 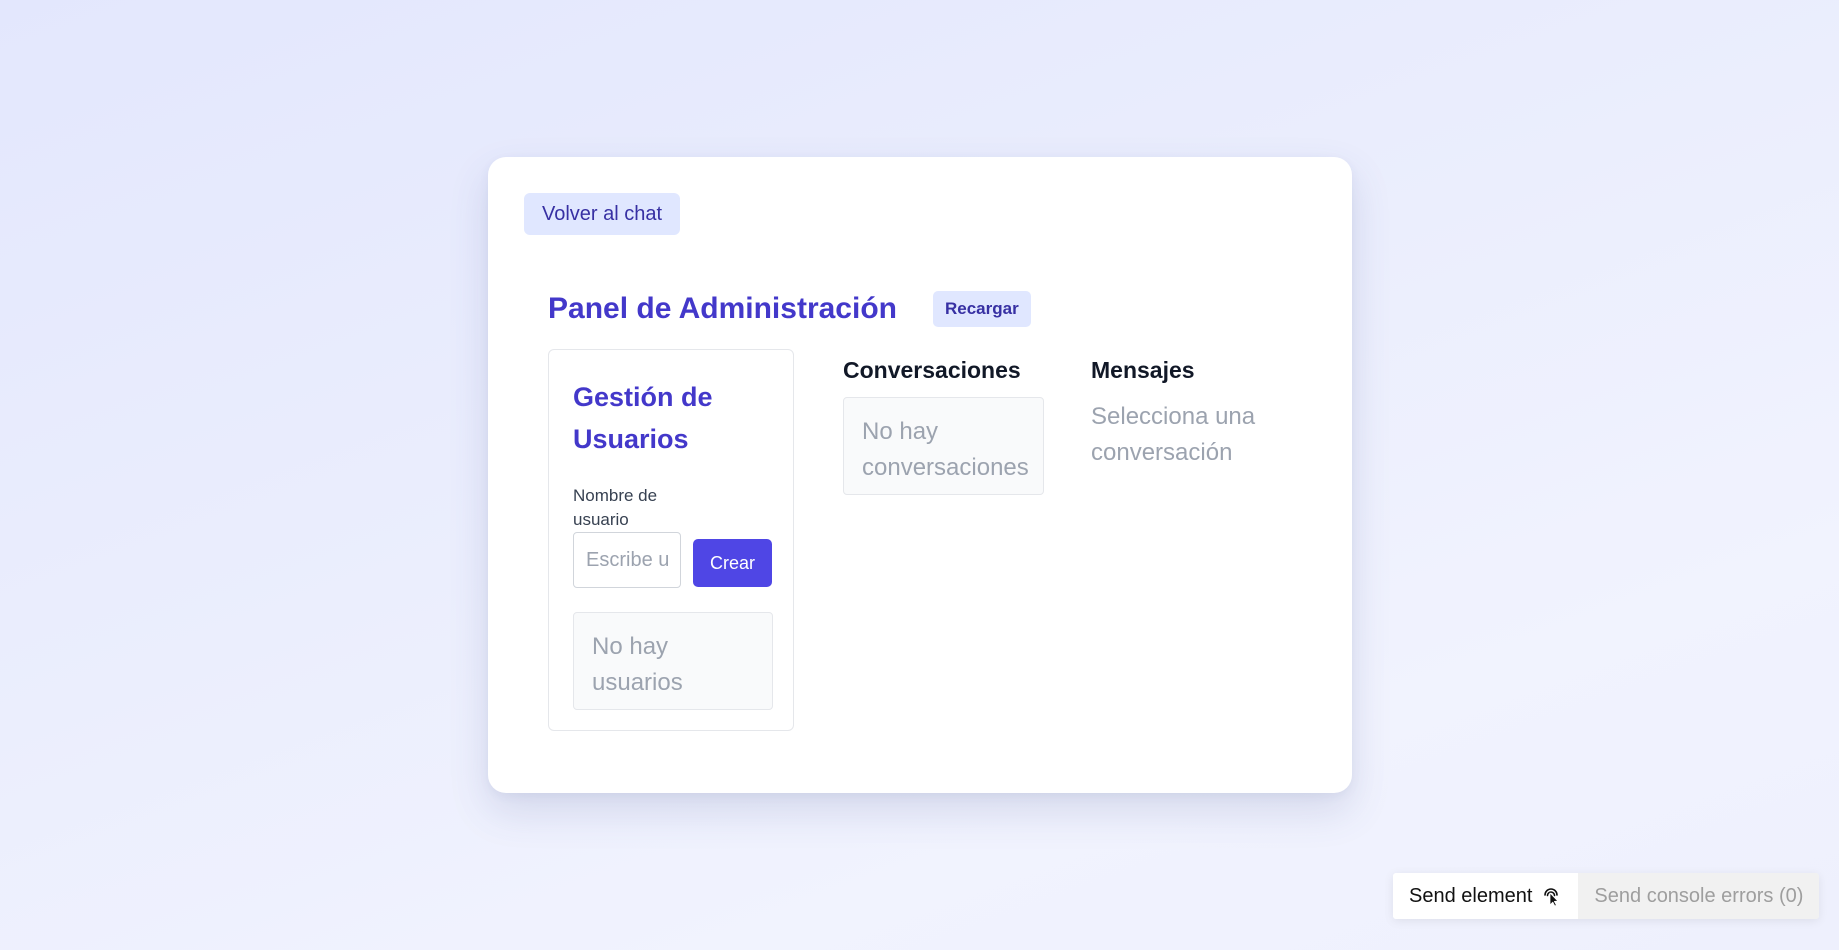 I want to click on conversations-title: Conversaciones, so click(x=932, y=370).